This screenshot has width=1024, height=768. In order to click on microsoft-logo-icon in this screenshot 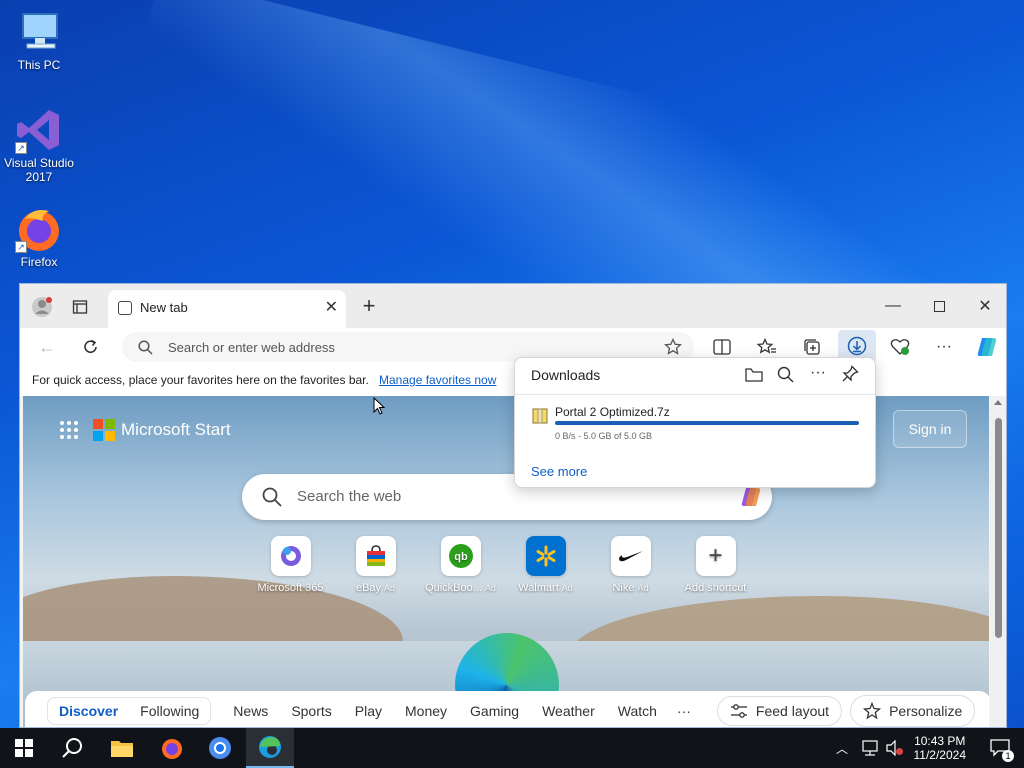, I will do `click(104, 430)`.